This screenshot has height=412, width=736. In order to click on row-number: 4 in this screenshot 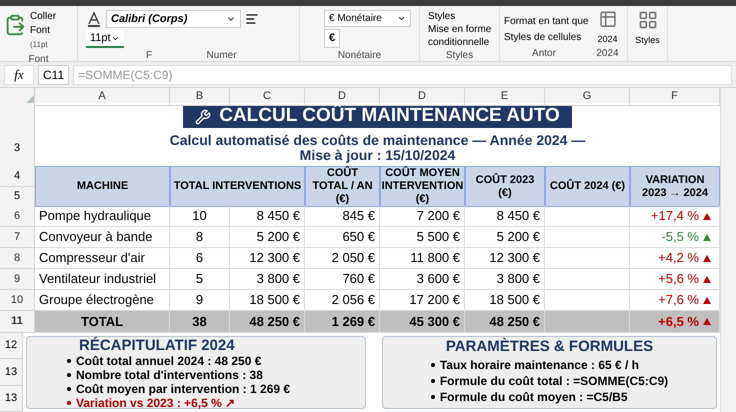, I will do `click(17, 176)`.